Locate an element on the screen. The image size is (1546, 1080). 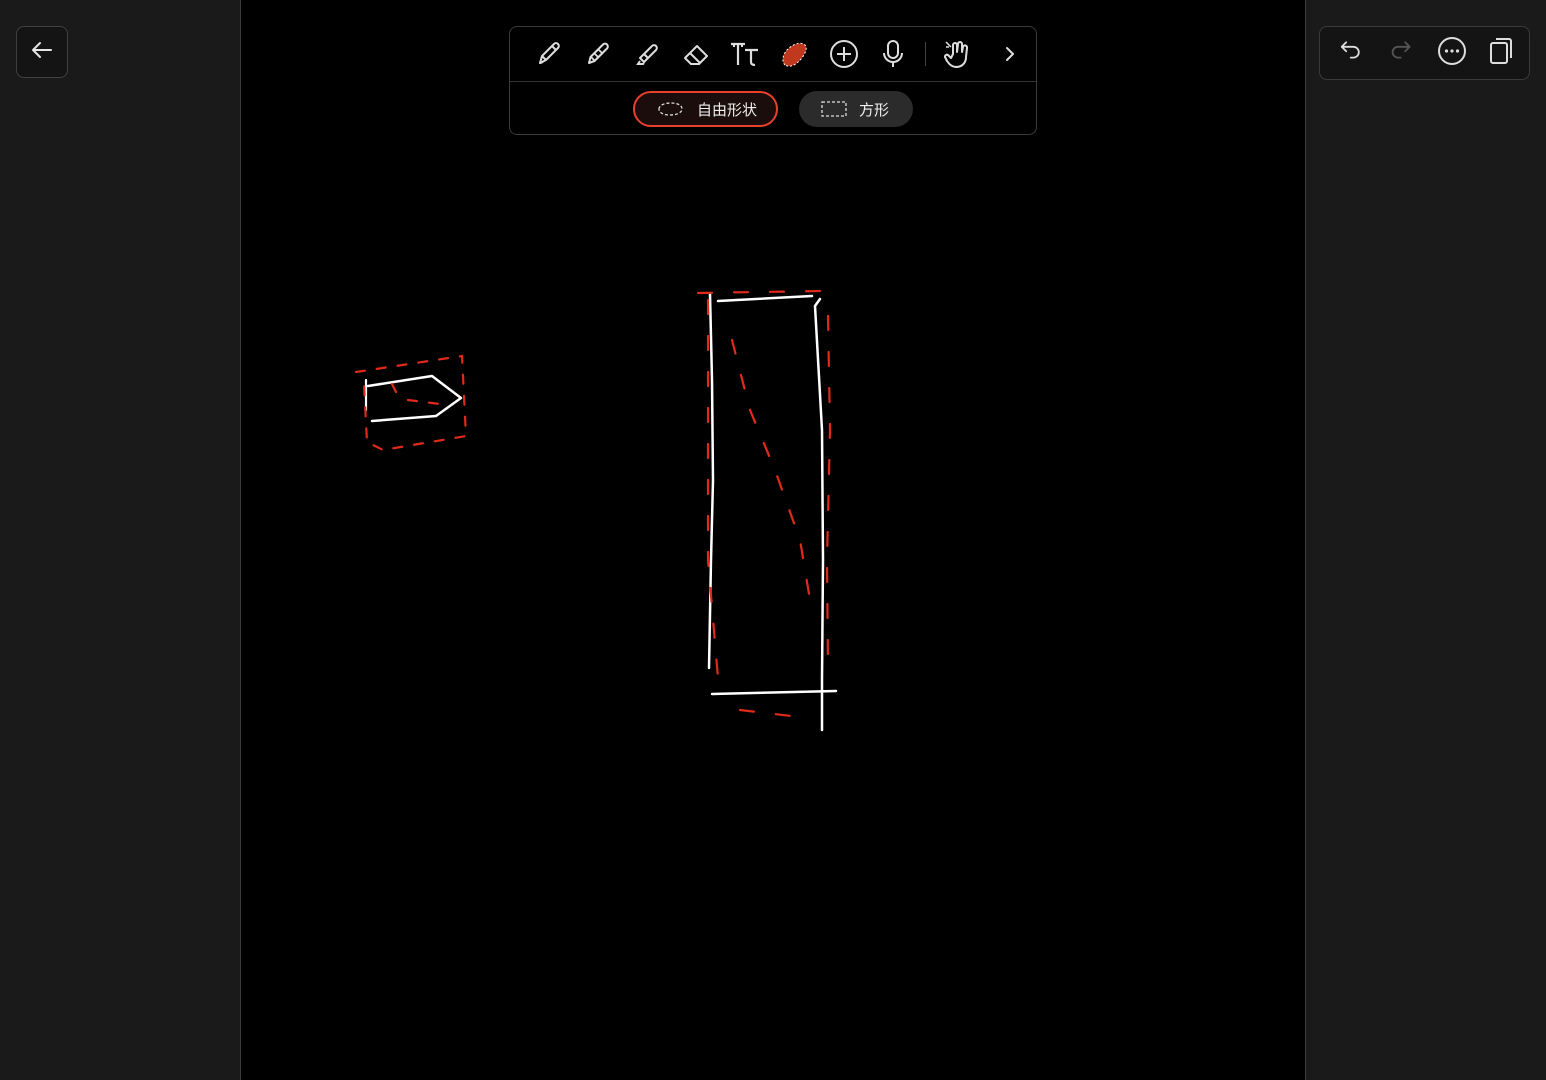
redo-icon is located at coordinates (1402, 53).